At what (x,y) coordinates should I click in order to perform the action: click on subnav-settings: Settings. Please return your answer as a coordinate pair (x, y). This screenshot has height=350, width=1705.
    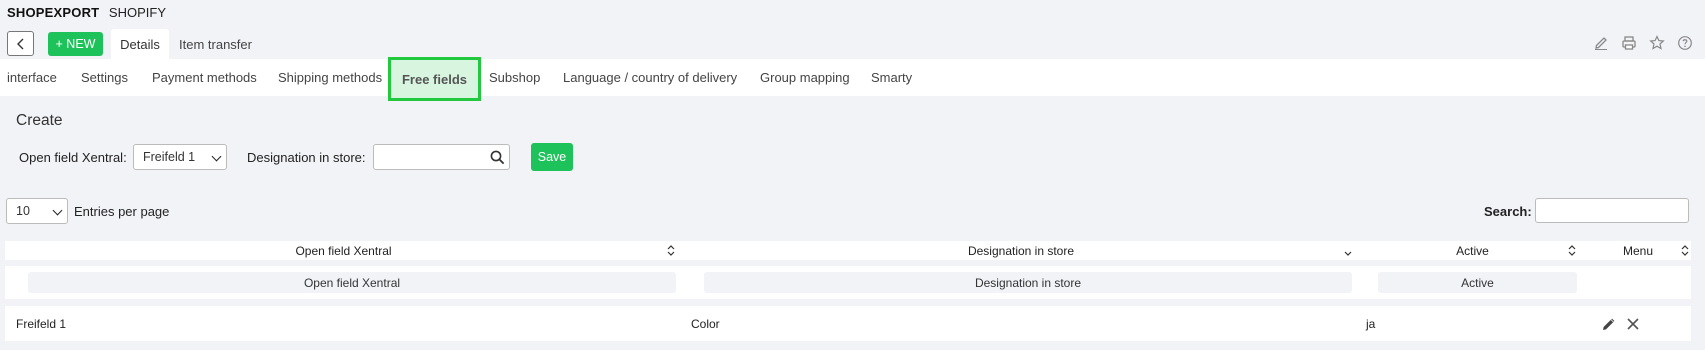
    Looking at the image, I should click on (104, 77).